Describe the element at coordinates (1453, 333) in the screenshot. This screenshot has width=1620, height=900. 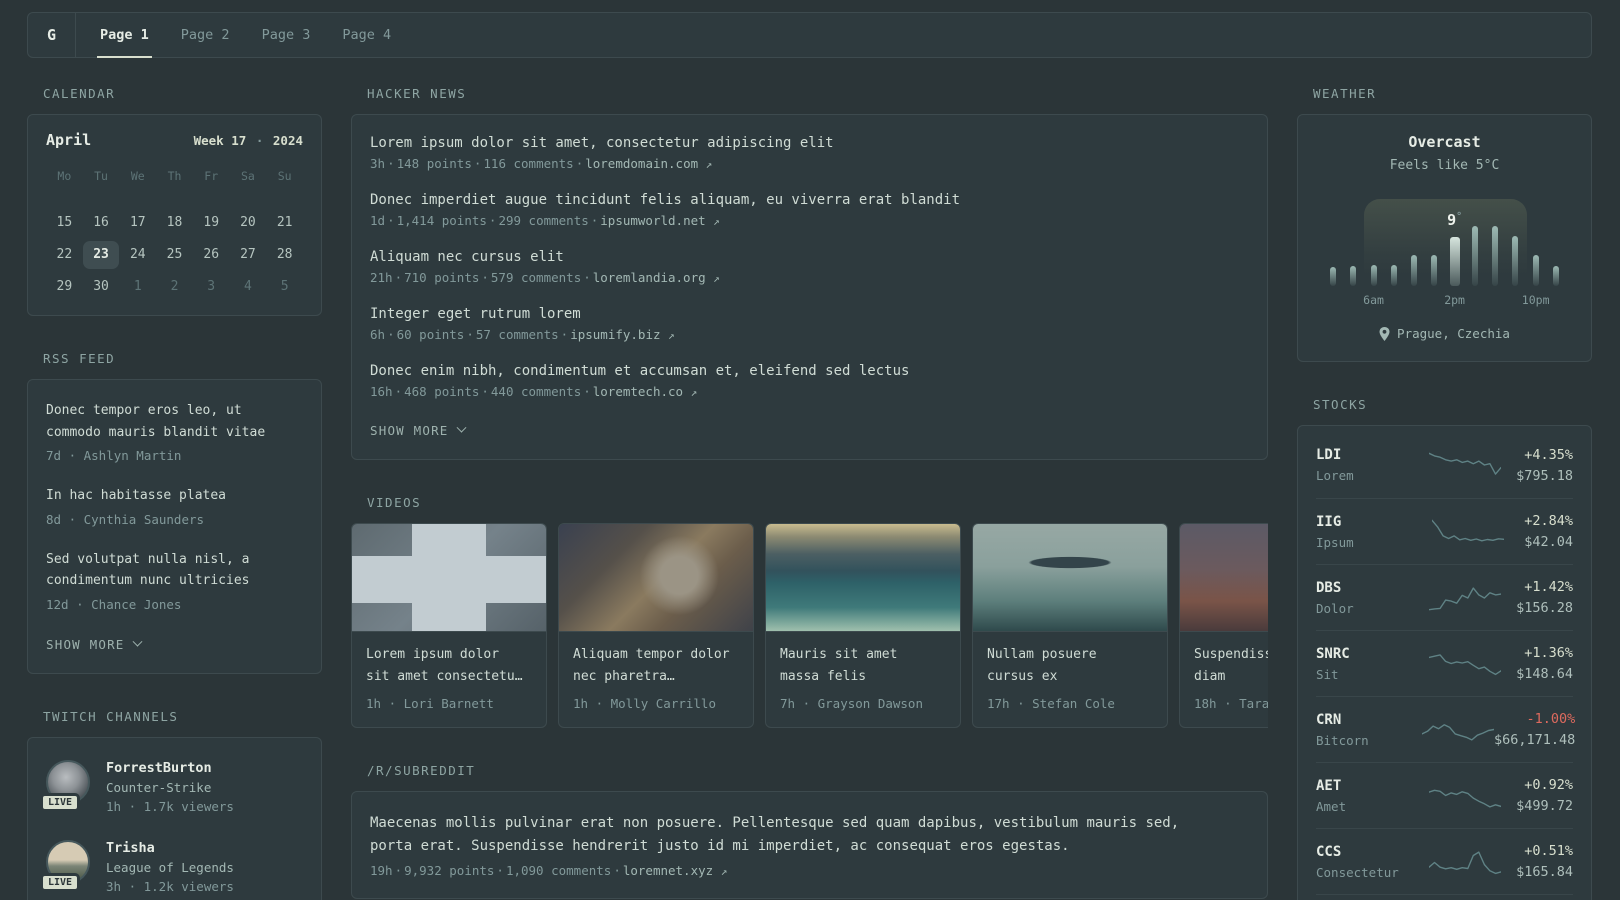
I see `weather-location: Prague, Czechia` at that location.